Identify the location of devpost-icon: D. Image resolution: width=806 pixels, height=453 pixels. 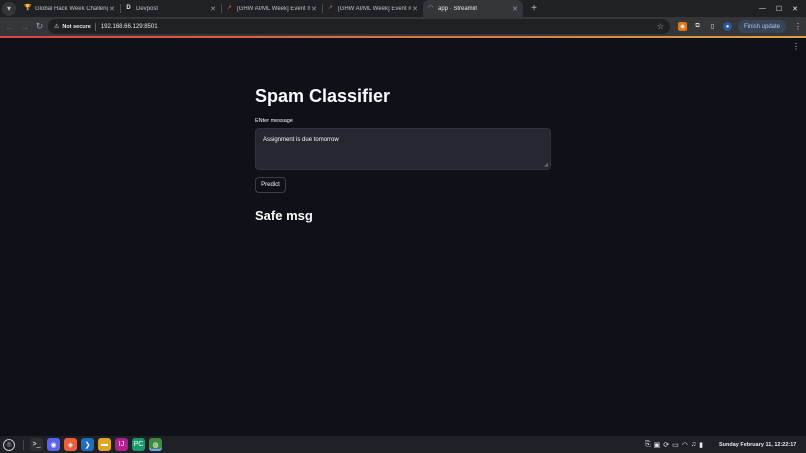
(128, 8).